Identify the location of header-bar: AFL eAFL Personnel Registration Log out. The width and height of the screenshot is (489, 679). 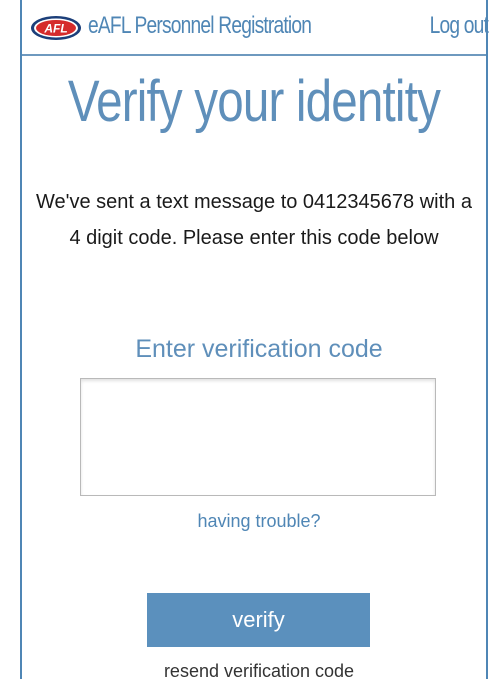
(255, 28).